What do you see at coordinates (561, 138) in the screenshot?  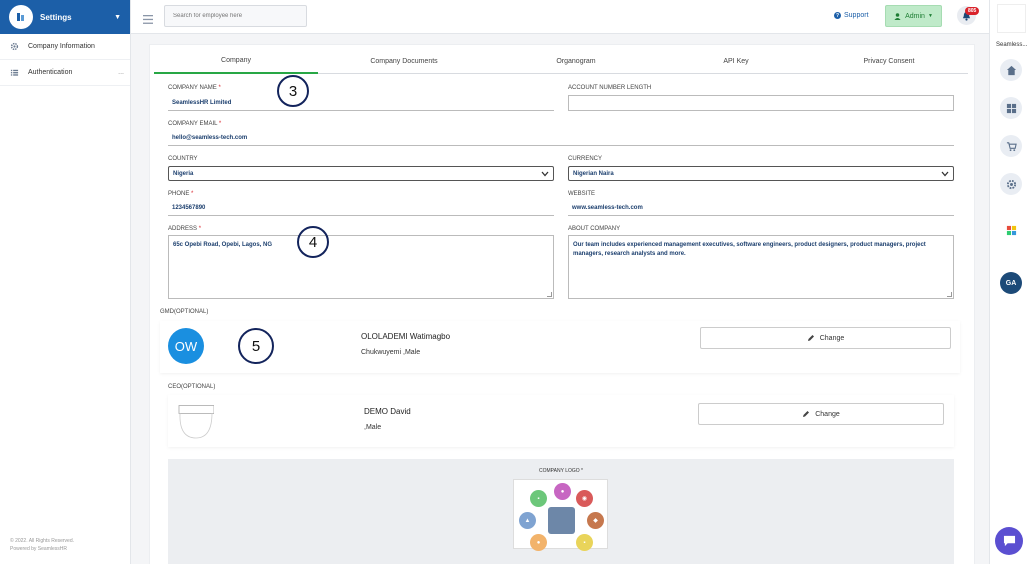 I see `company-email-field: hello@seamless-tech.com` at bounding box center [561, 138].